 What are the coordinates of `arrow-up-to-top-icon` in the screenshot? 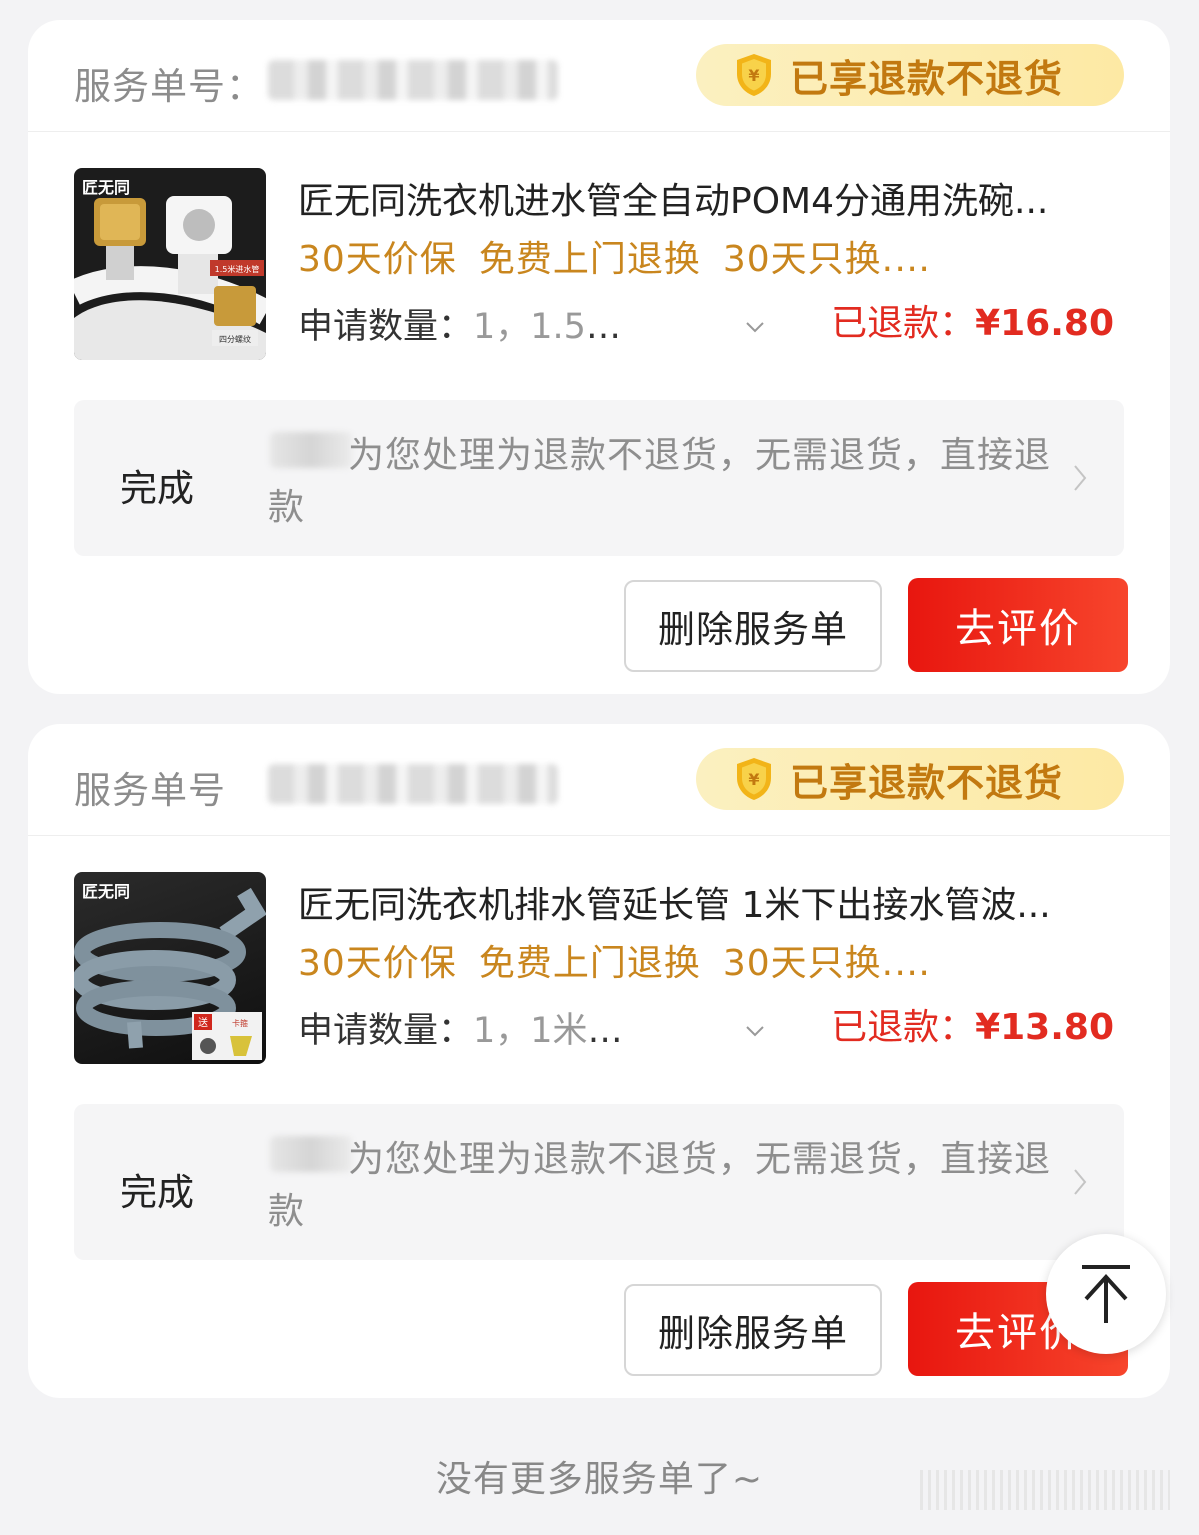 It's located at (1106, 1294).